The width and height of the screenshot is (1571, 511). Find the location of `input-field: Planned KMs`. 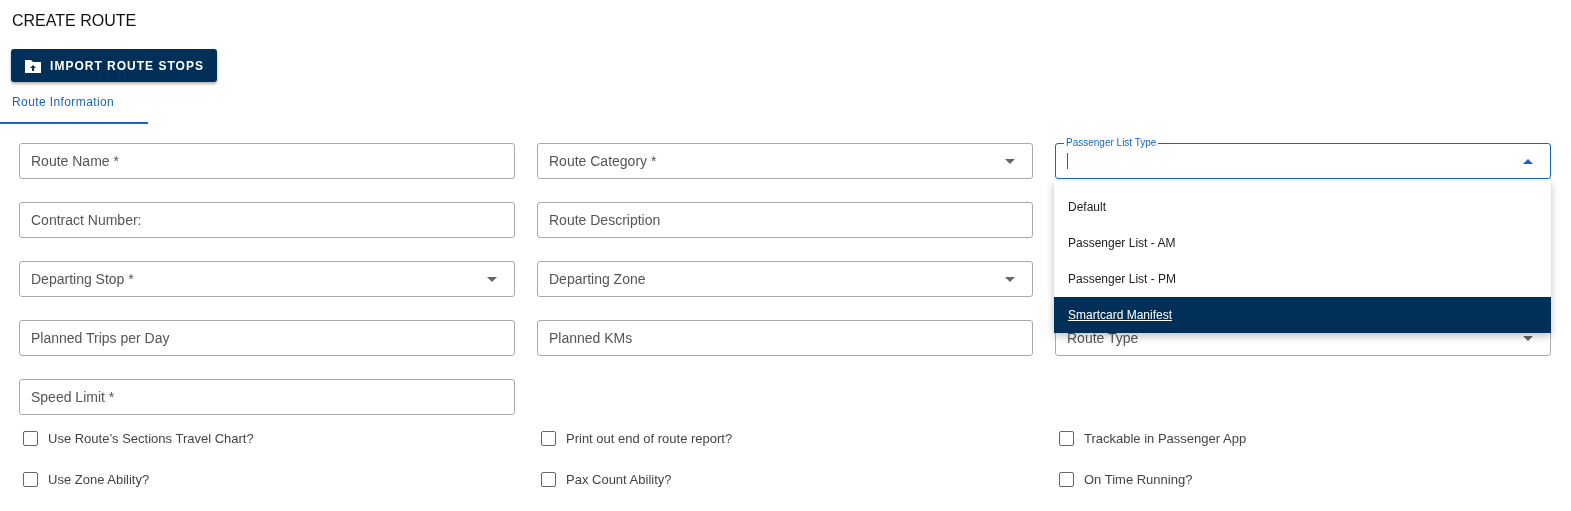

input-field: Planned KMs is located at coordinates (785, 338).